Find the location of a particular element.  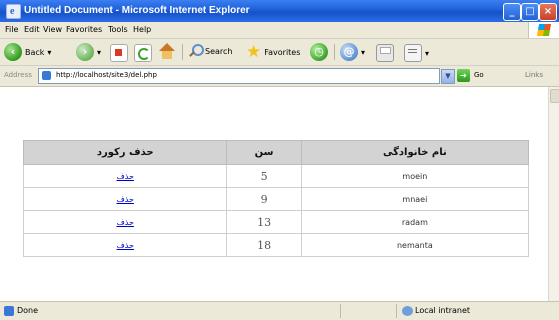

favorites-label: Favorites is located at coordinates (282, 52).